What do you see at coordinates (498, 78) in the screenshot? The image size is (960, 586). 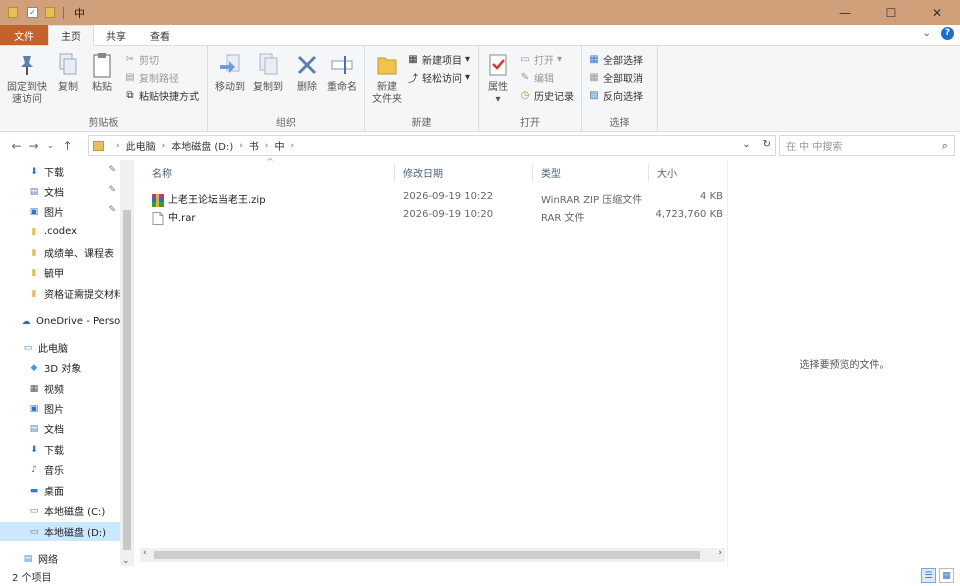 I see `properties-button: 属性 ▾` at bounding box center [498, 78].